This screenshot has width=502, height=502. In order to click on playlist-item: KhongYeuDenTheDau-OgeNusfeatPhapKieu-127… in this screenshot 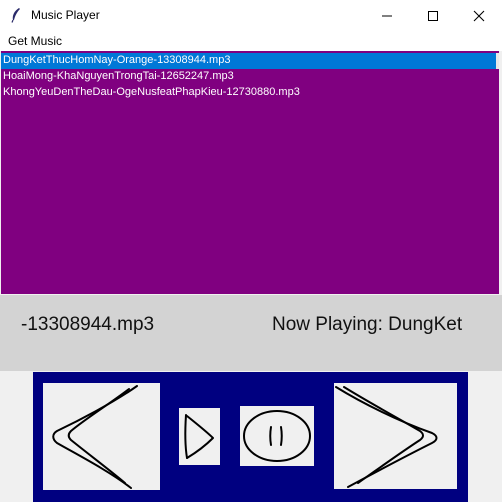, I will do `click(250, 93)`.